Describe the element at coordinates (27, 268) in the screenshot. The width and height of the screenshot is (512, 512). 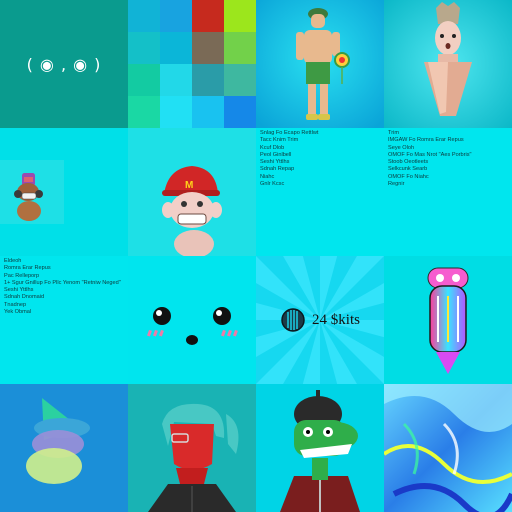
I see `trait-line: Romra Erar Repus` at that location.